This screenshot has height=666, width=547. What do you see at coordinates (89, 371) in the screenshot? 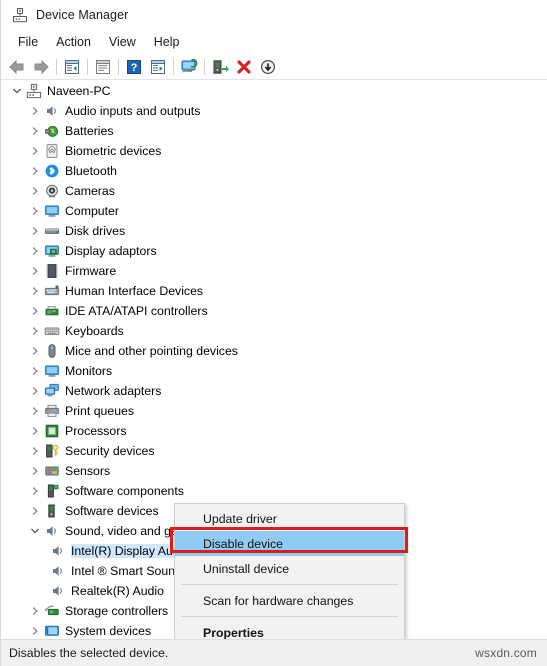
I see `tree-node-label: Monitors` at bounding box center [89, 371].